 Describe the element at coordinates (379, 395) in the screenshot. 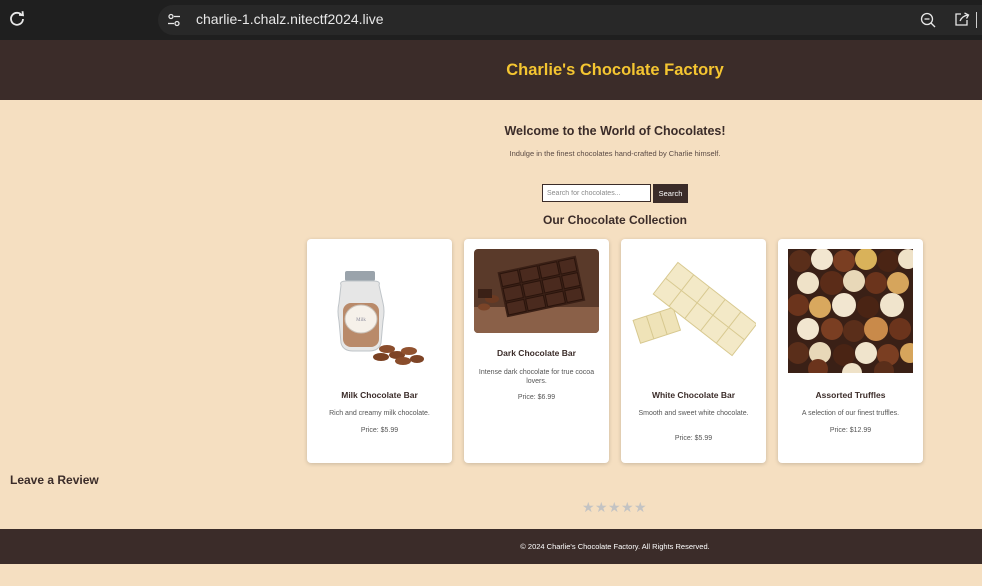

I see `product-name: Milk Chocolate Bar` at that location.